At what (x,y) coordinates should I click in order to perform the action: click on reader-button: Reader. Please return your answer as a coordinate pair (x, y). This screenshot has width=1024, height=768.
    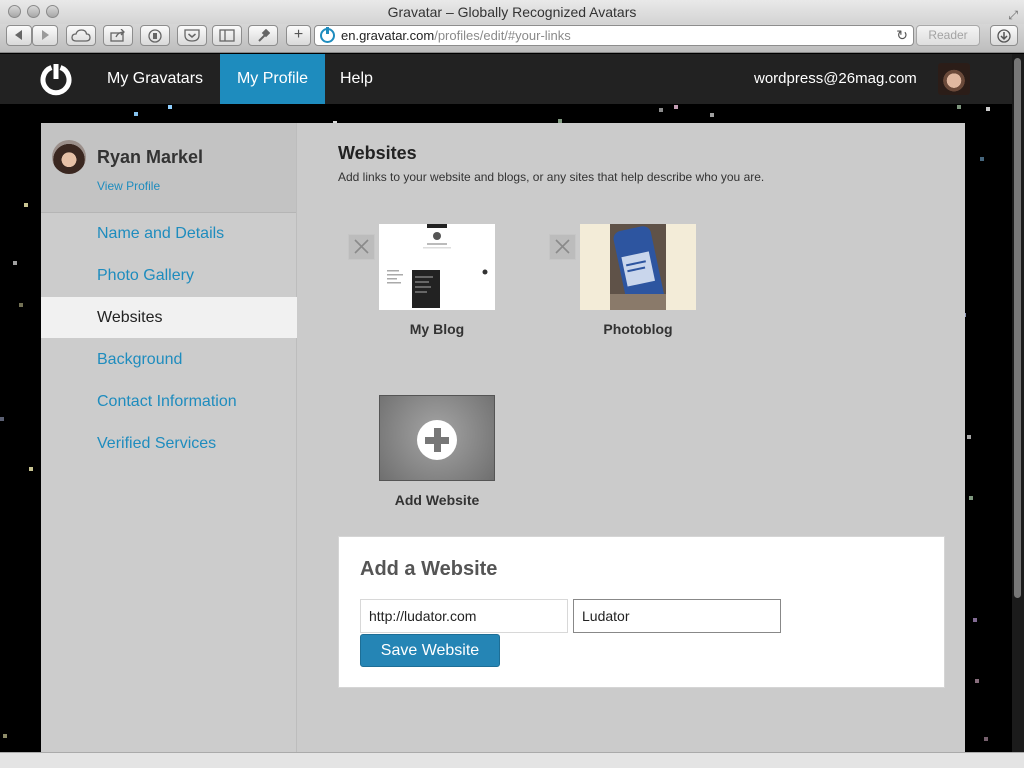
    Looking at the image, I should click on (948, 35).